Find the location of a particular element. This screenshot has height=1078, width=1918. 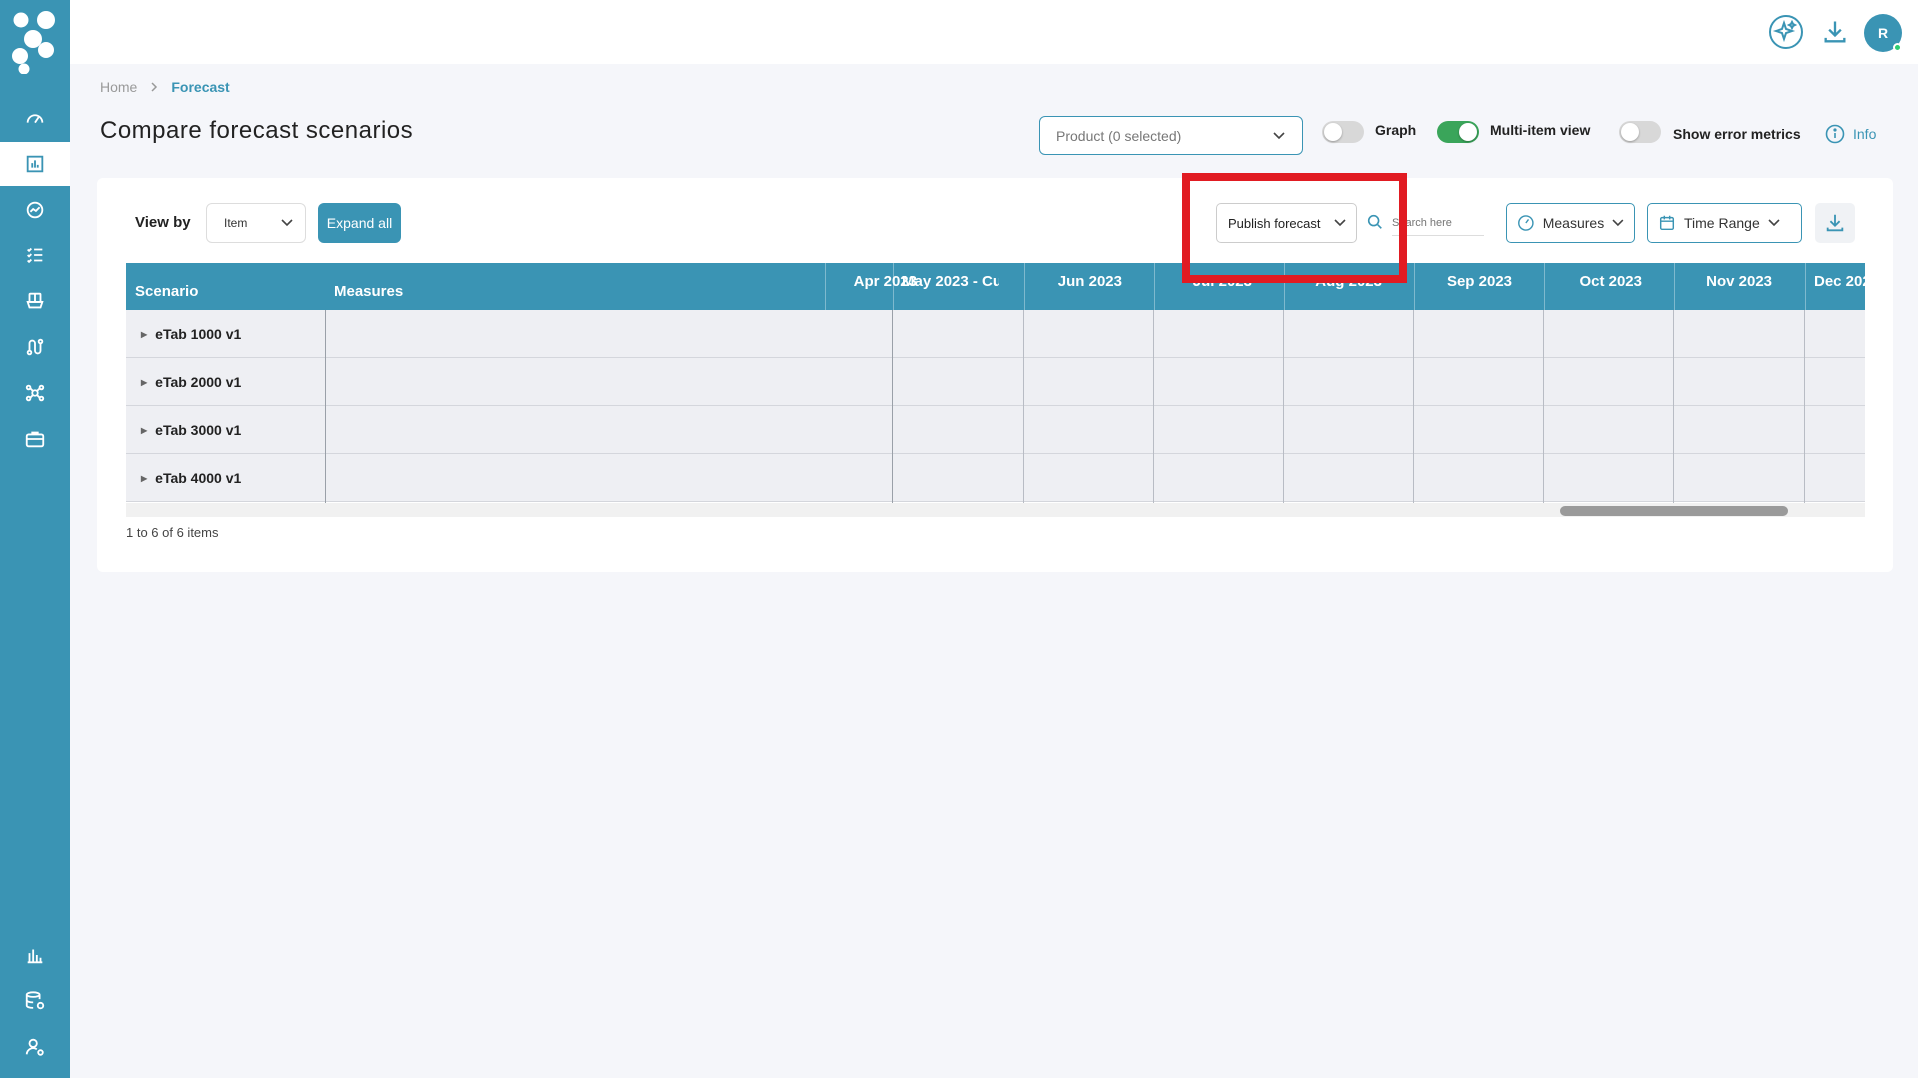

time-range-label: Time Range is located at coordinates (1722, 223).